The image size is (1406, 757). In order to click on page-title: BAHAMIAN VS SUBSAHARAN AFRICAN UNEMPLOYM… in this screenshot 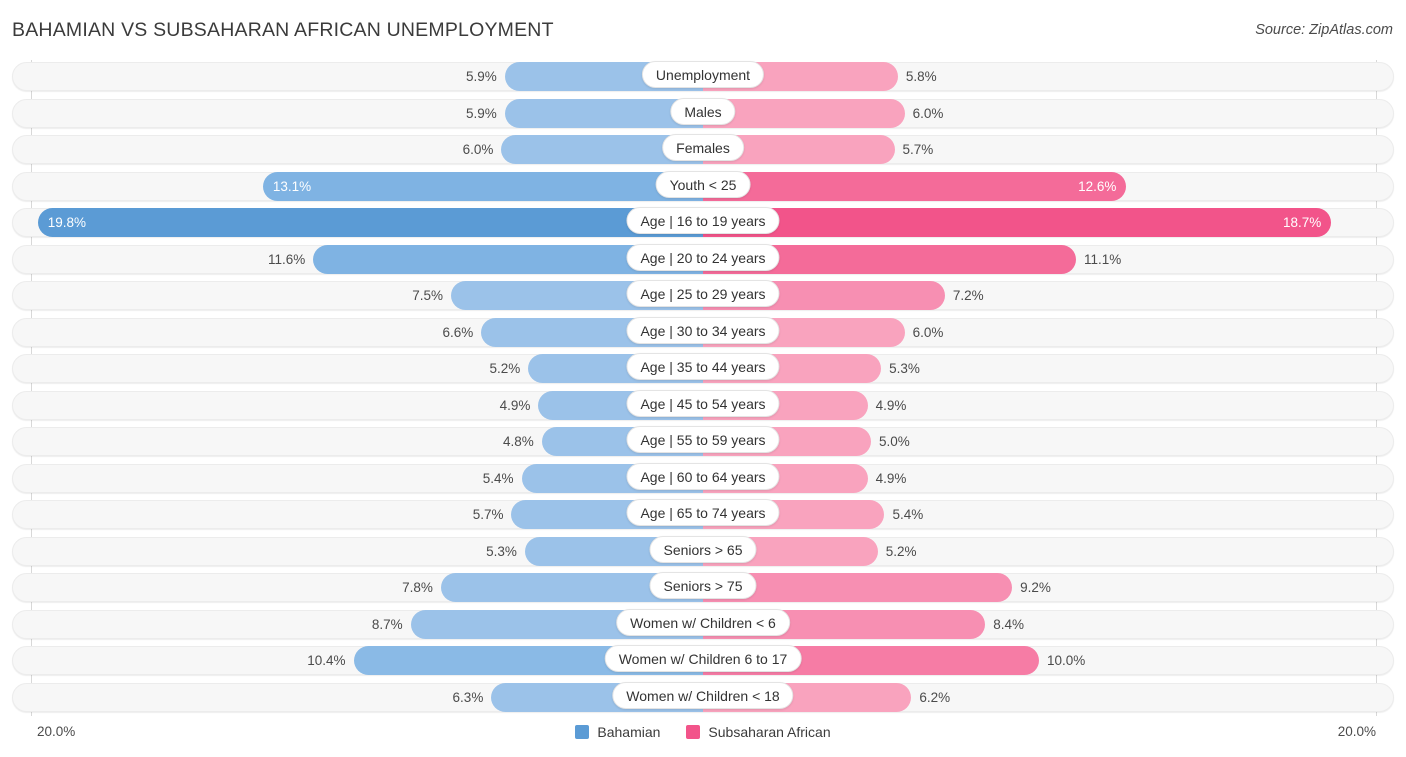, I will do `click(283, 30)`.